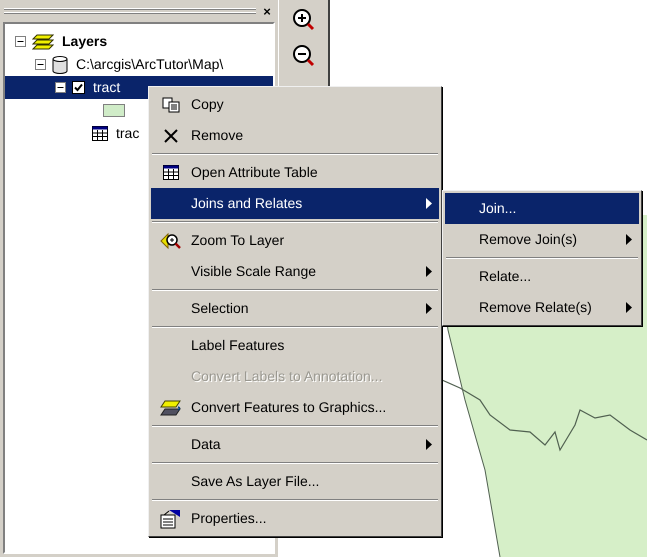 This screenshot has height=557, width=647. I want to click on zoom-in-icon, so click(304, 20).